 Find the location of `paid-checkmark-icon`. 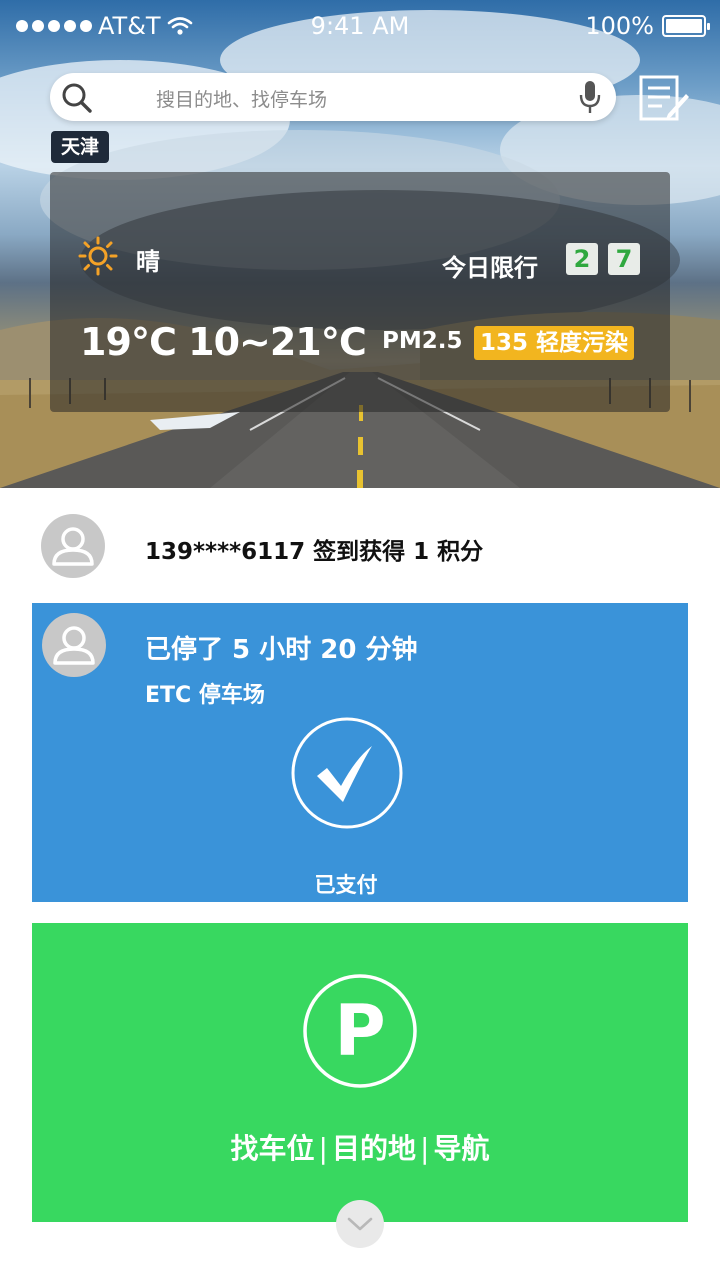

paid-checkmark-icon is located at coordinates (347, 773).